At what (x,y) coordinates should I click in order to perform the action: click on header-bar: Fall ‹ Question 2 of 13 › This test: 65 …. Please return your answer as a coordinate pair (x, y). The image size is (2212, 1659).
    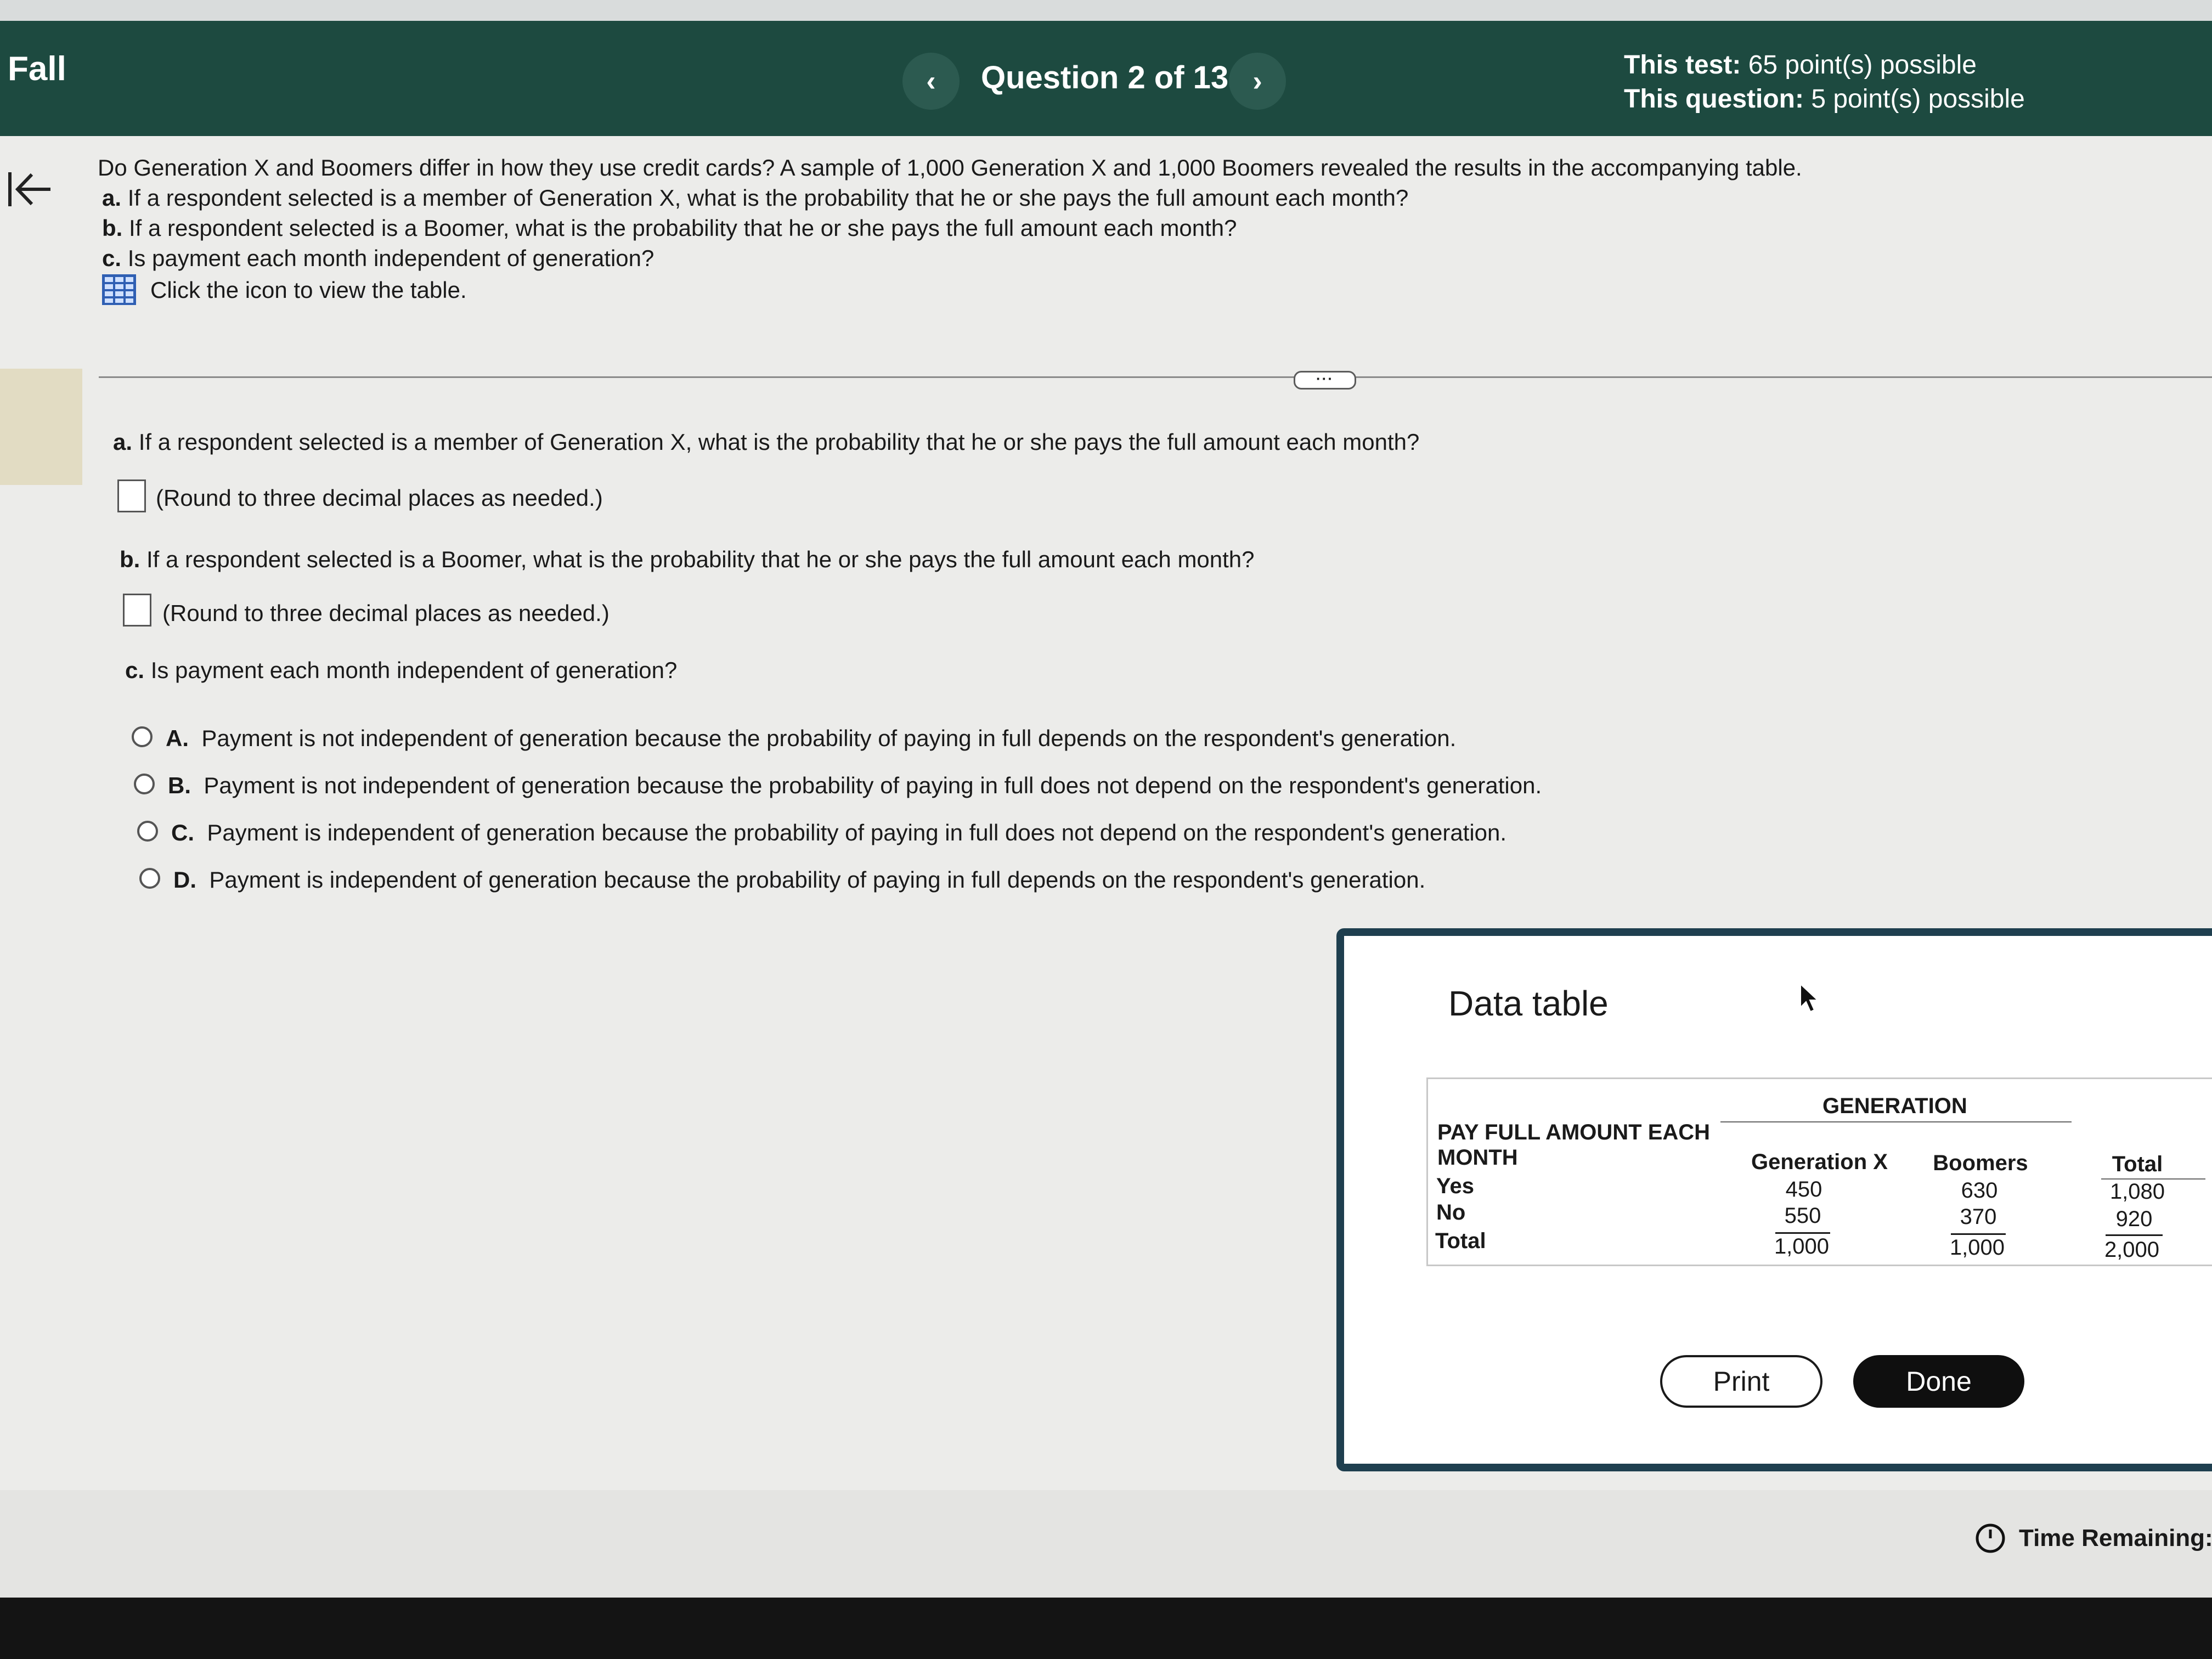
    Looking at the image, I should click on (1106, 79).